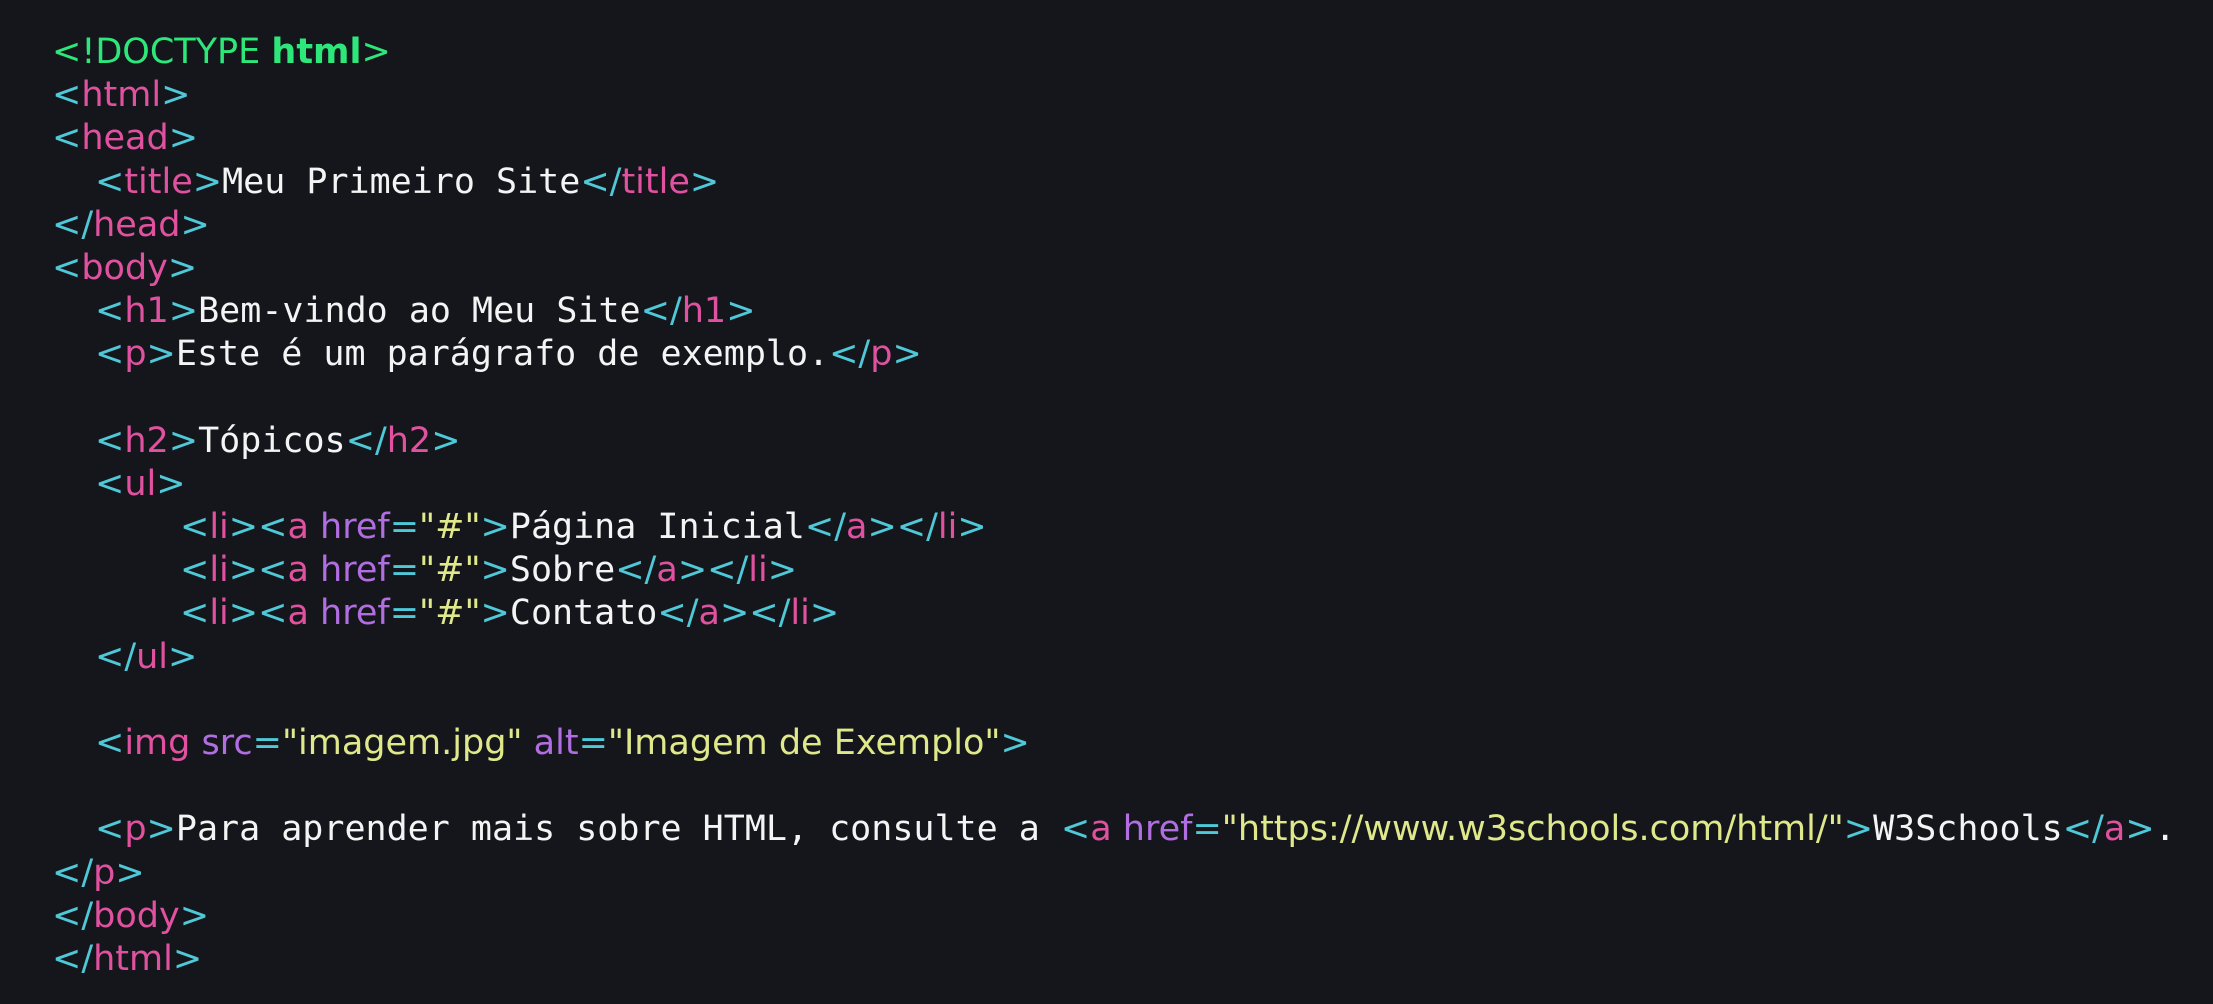 This screenshot has width=2213, height=1004. I want to click on code-line-4: <title>Meu Primeiro Site</title>, so click(1132, 182).